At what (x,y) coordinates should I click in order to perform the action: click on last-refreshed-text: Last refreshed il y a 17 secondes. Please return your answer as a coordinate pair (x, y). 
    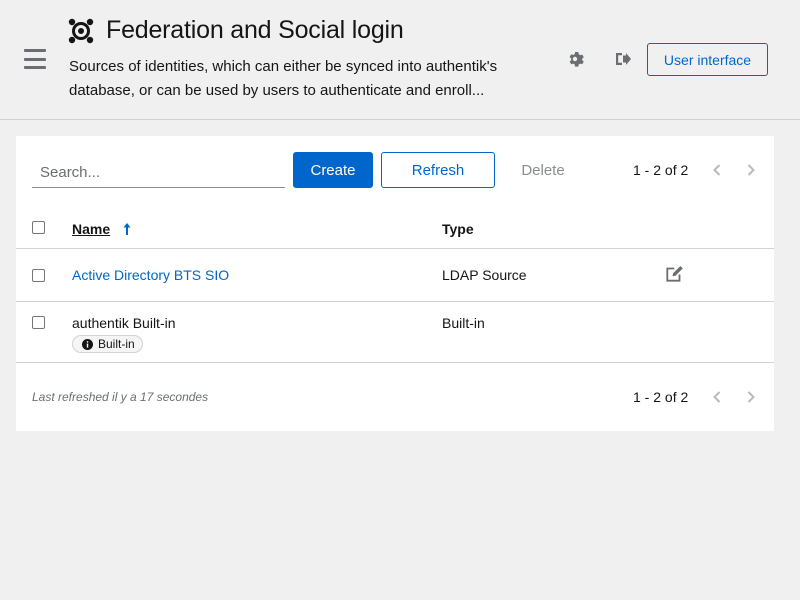
    Looking at the image, I should click on (120, 397).